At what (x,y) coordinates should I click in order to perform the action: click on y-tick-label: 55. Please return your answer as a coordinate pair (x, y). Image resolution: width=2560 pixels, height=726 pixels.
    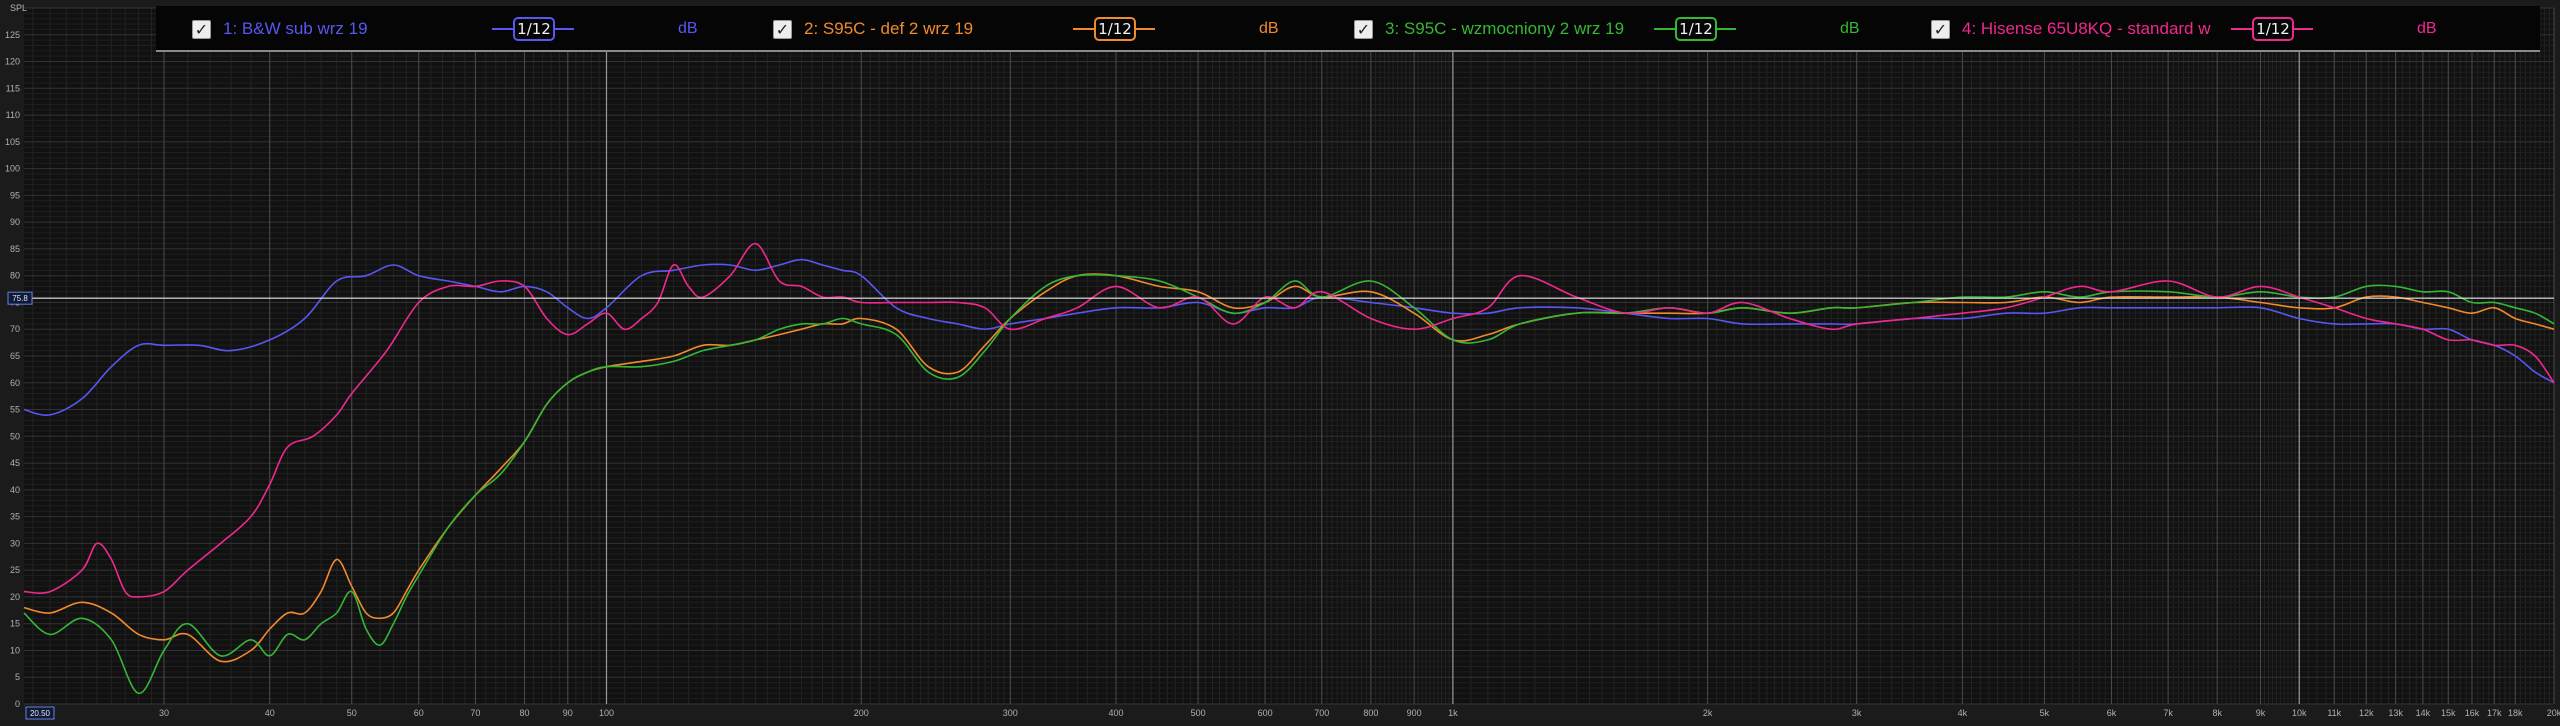
    Looking at the image, I should click on (15, 410).